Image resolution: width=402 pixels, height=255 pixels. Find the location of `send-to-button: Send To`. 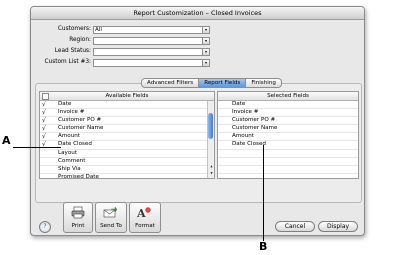

send-to-button: Send To is located at coordinates (111, 217).